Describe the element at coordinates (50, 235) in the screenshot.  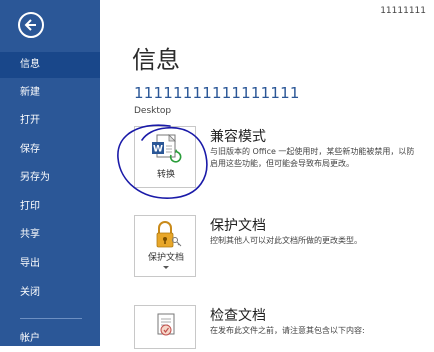
I see `sidebar-item-share: 共享` at that location.